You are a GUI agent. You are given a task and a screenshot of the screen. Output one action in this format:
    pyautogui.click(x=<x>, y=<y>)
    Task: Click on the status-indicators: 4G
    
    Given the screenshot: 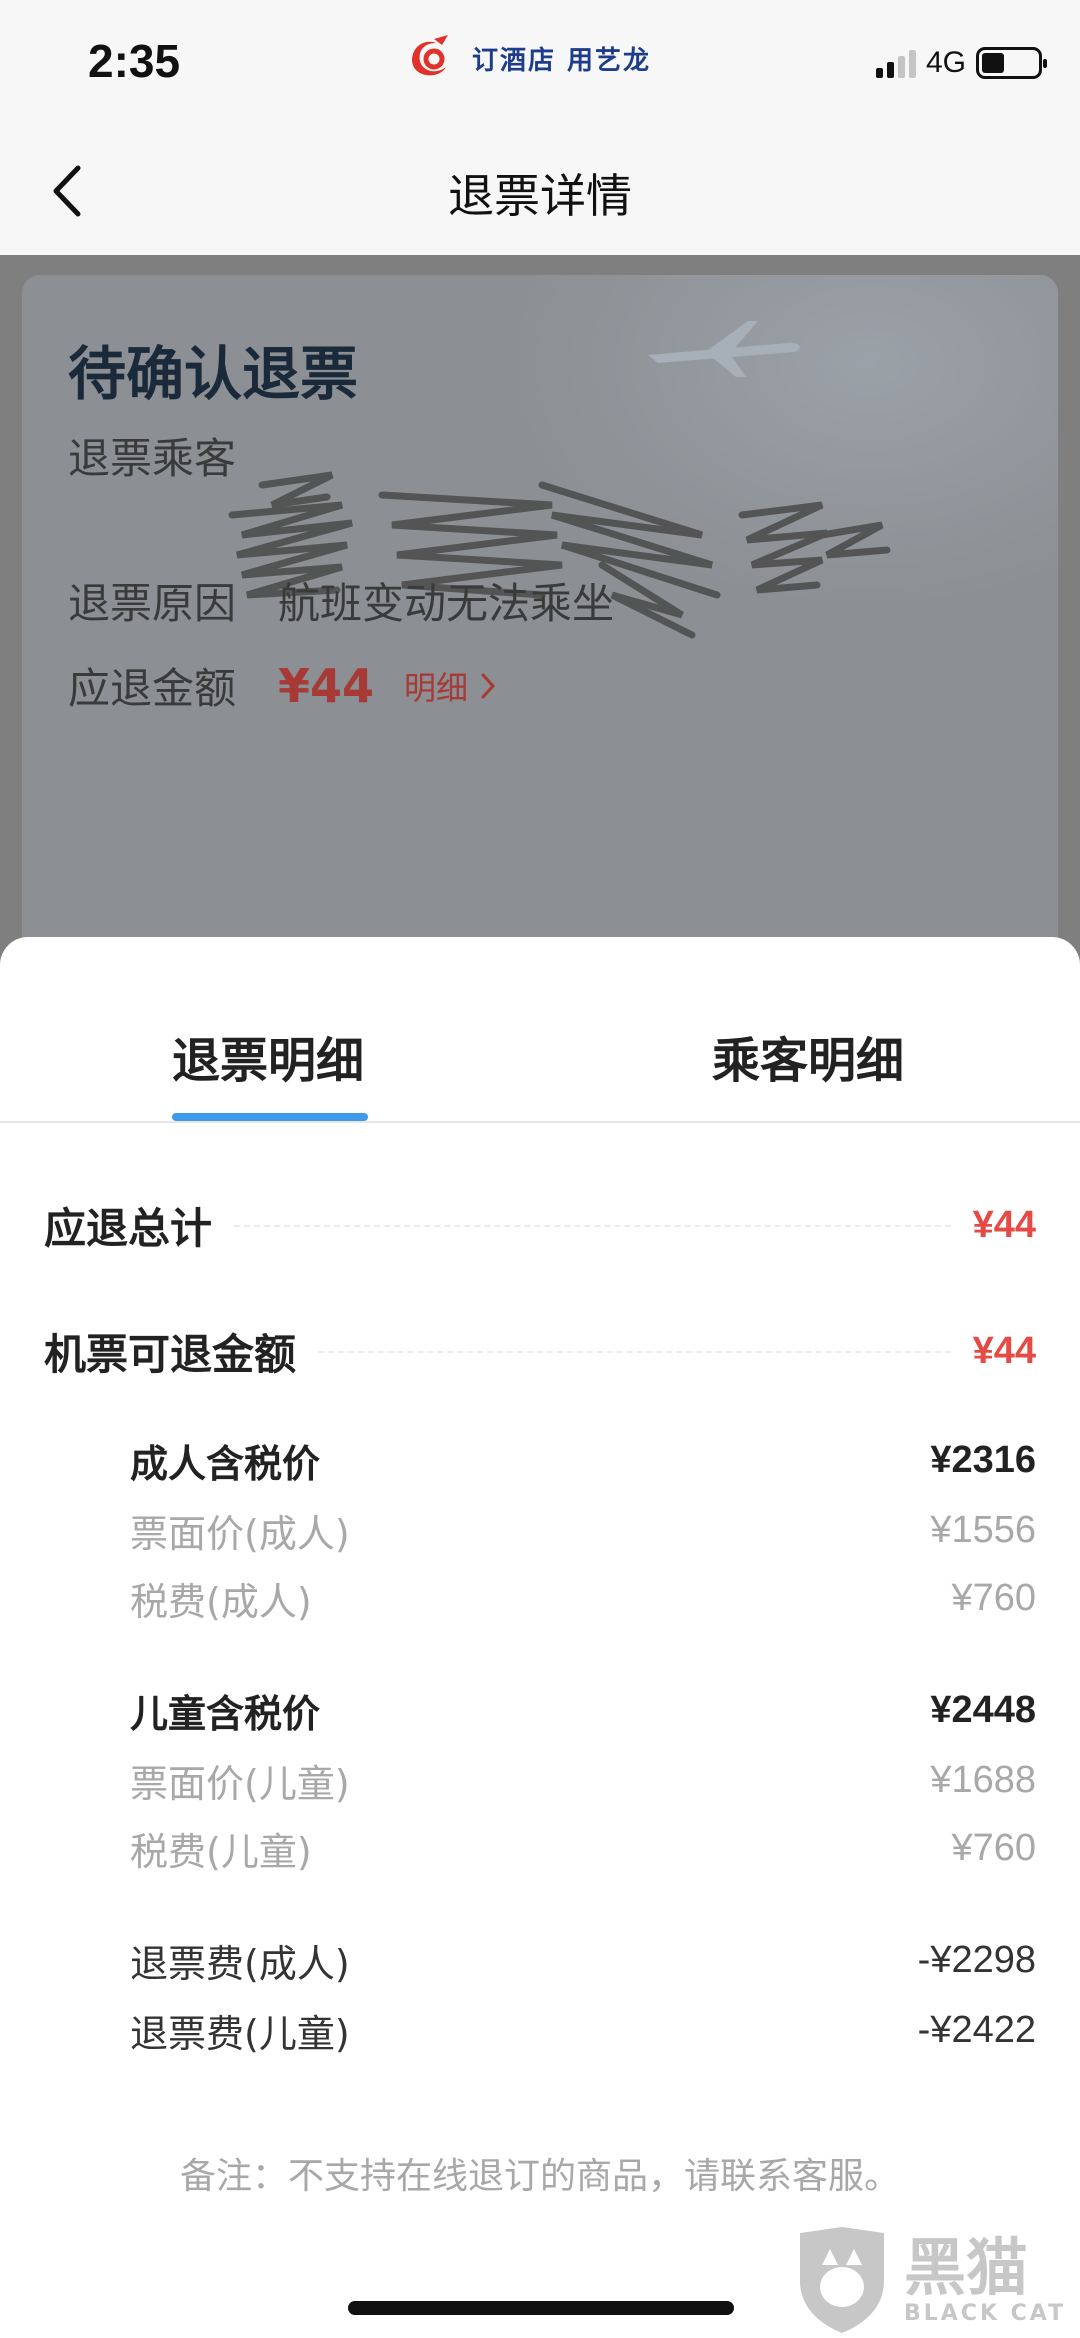 What is the action you would take?
    pyautogui.click(x=961, y=63)
    